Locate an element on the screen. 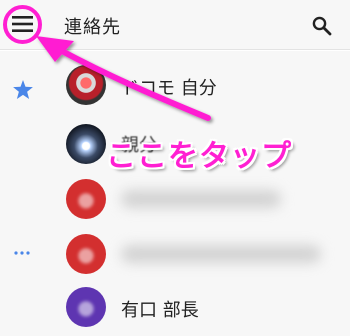  menu-button is located at coordinates (23, 25).